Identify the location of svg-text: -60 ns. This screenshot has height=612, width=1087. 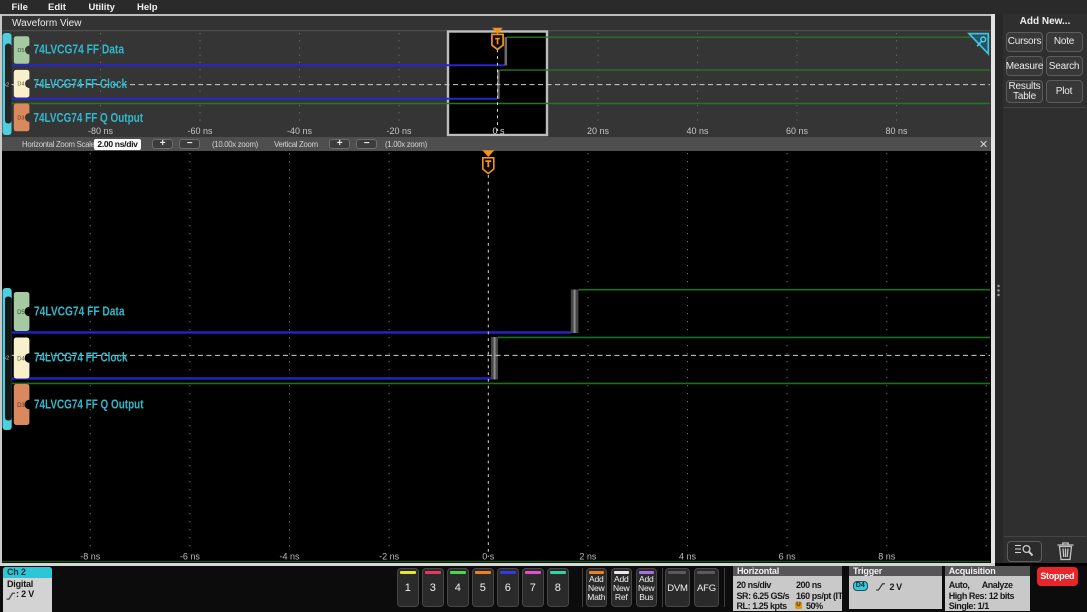
(200, 131).